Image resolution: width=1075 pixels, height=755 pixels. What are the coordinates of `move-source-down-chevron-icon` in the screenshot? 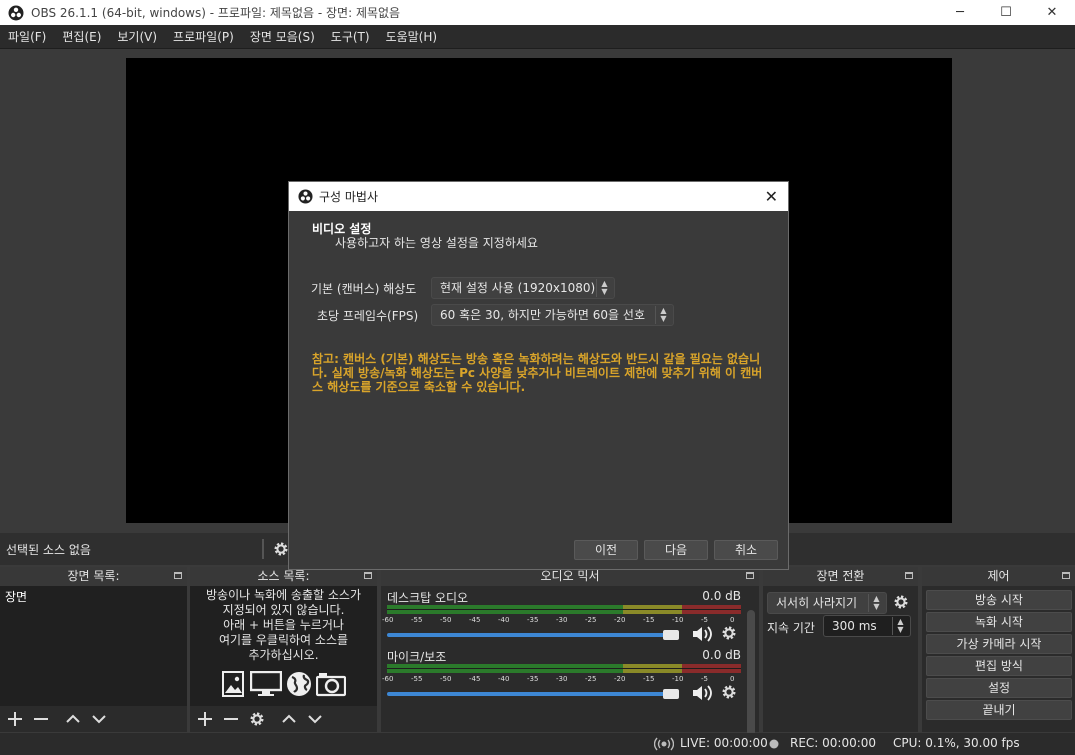 It's located at (315, 719).